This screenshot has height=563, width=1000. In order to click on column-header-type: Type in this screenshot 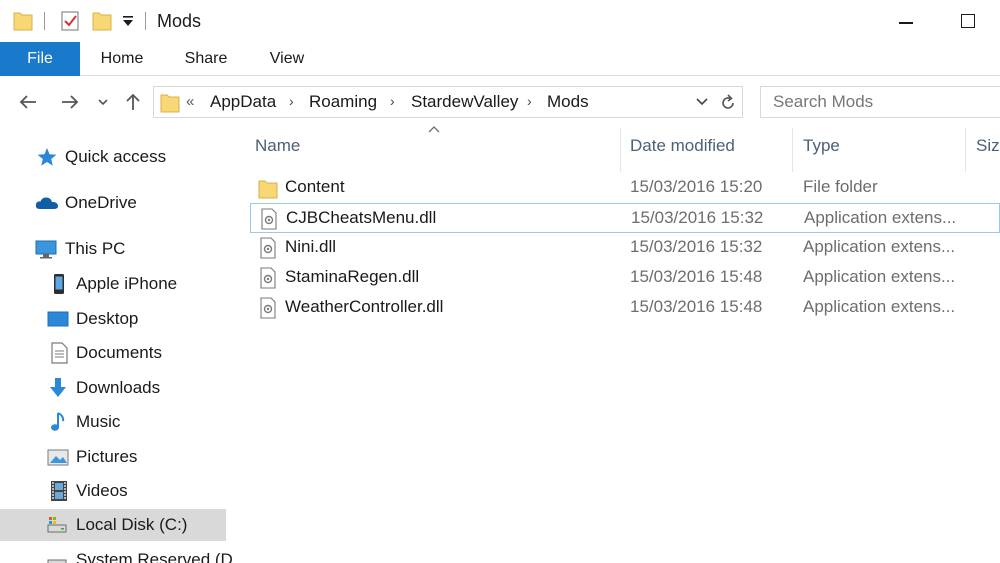, I will do `click(821, 146)`.